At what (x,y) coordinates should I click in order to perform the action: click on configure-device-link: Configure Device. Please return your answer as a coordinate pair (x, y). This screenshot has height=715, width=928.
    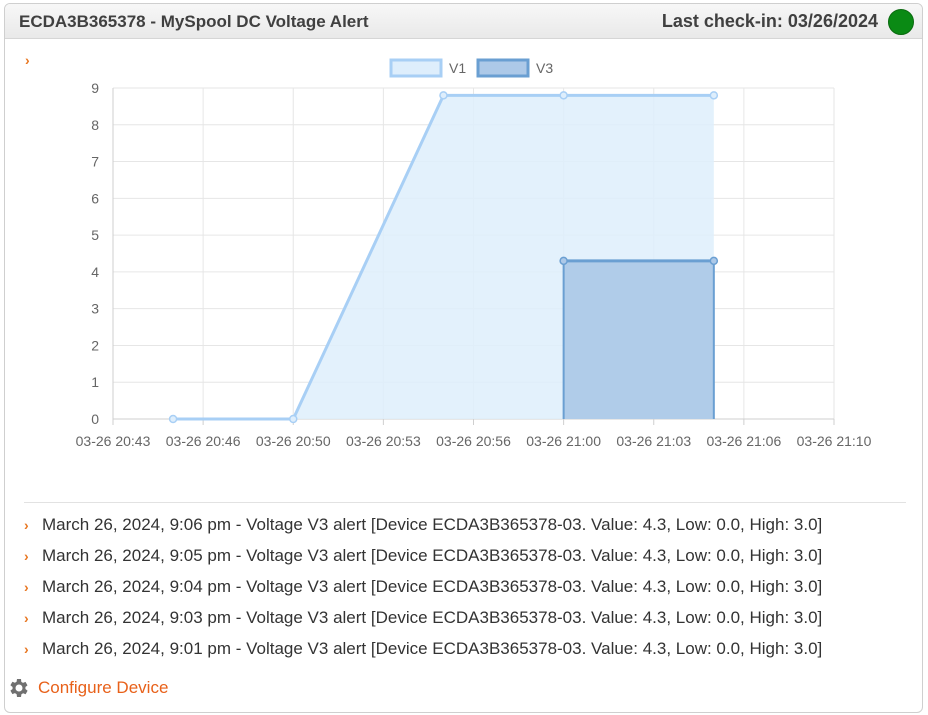
    Looking at the image, I should click on (87, 688).